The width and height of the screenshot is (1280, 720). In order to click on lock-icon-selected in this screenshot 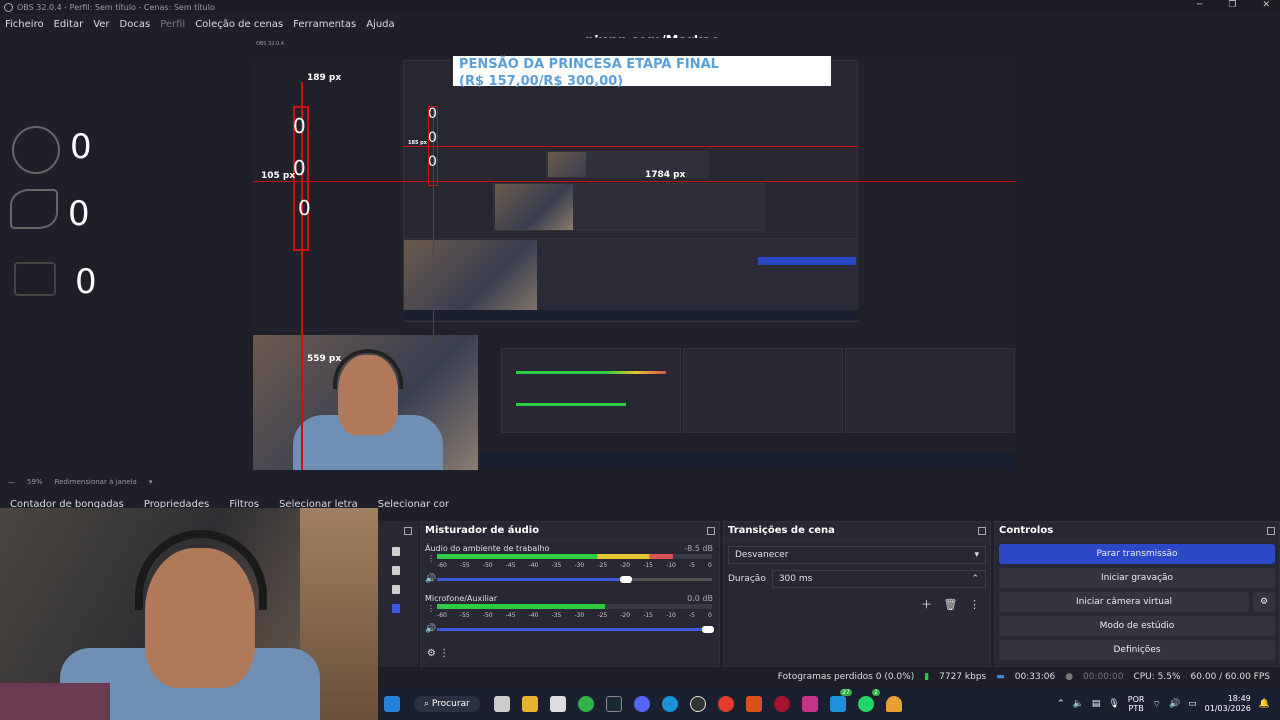, I will do `click(396, 608)`.